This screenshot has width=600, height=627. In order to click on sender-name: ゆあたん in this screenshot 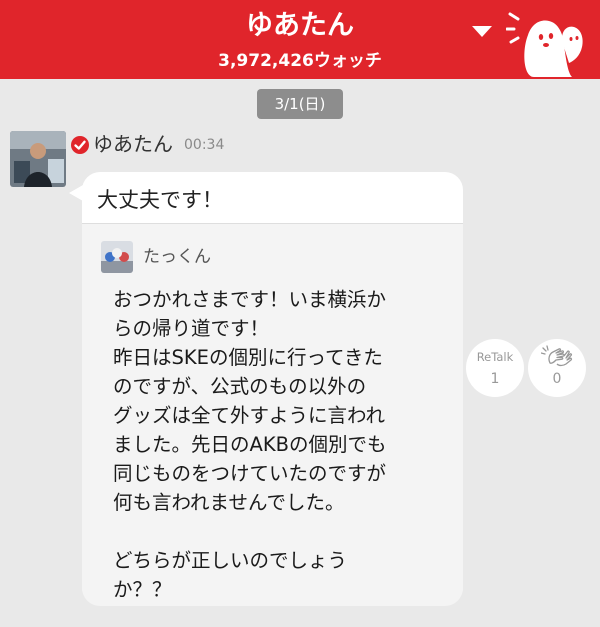, I will do `click(133, 144)`.